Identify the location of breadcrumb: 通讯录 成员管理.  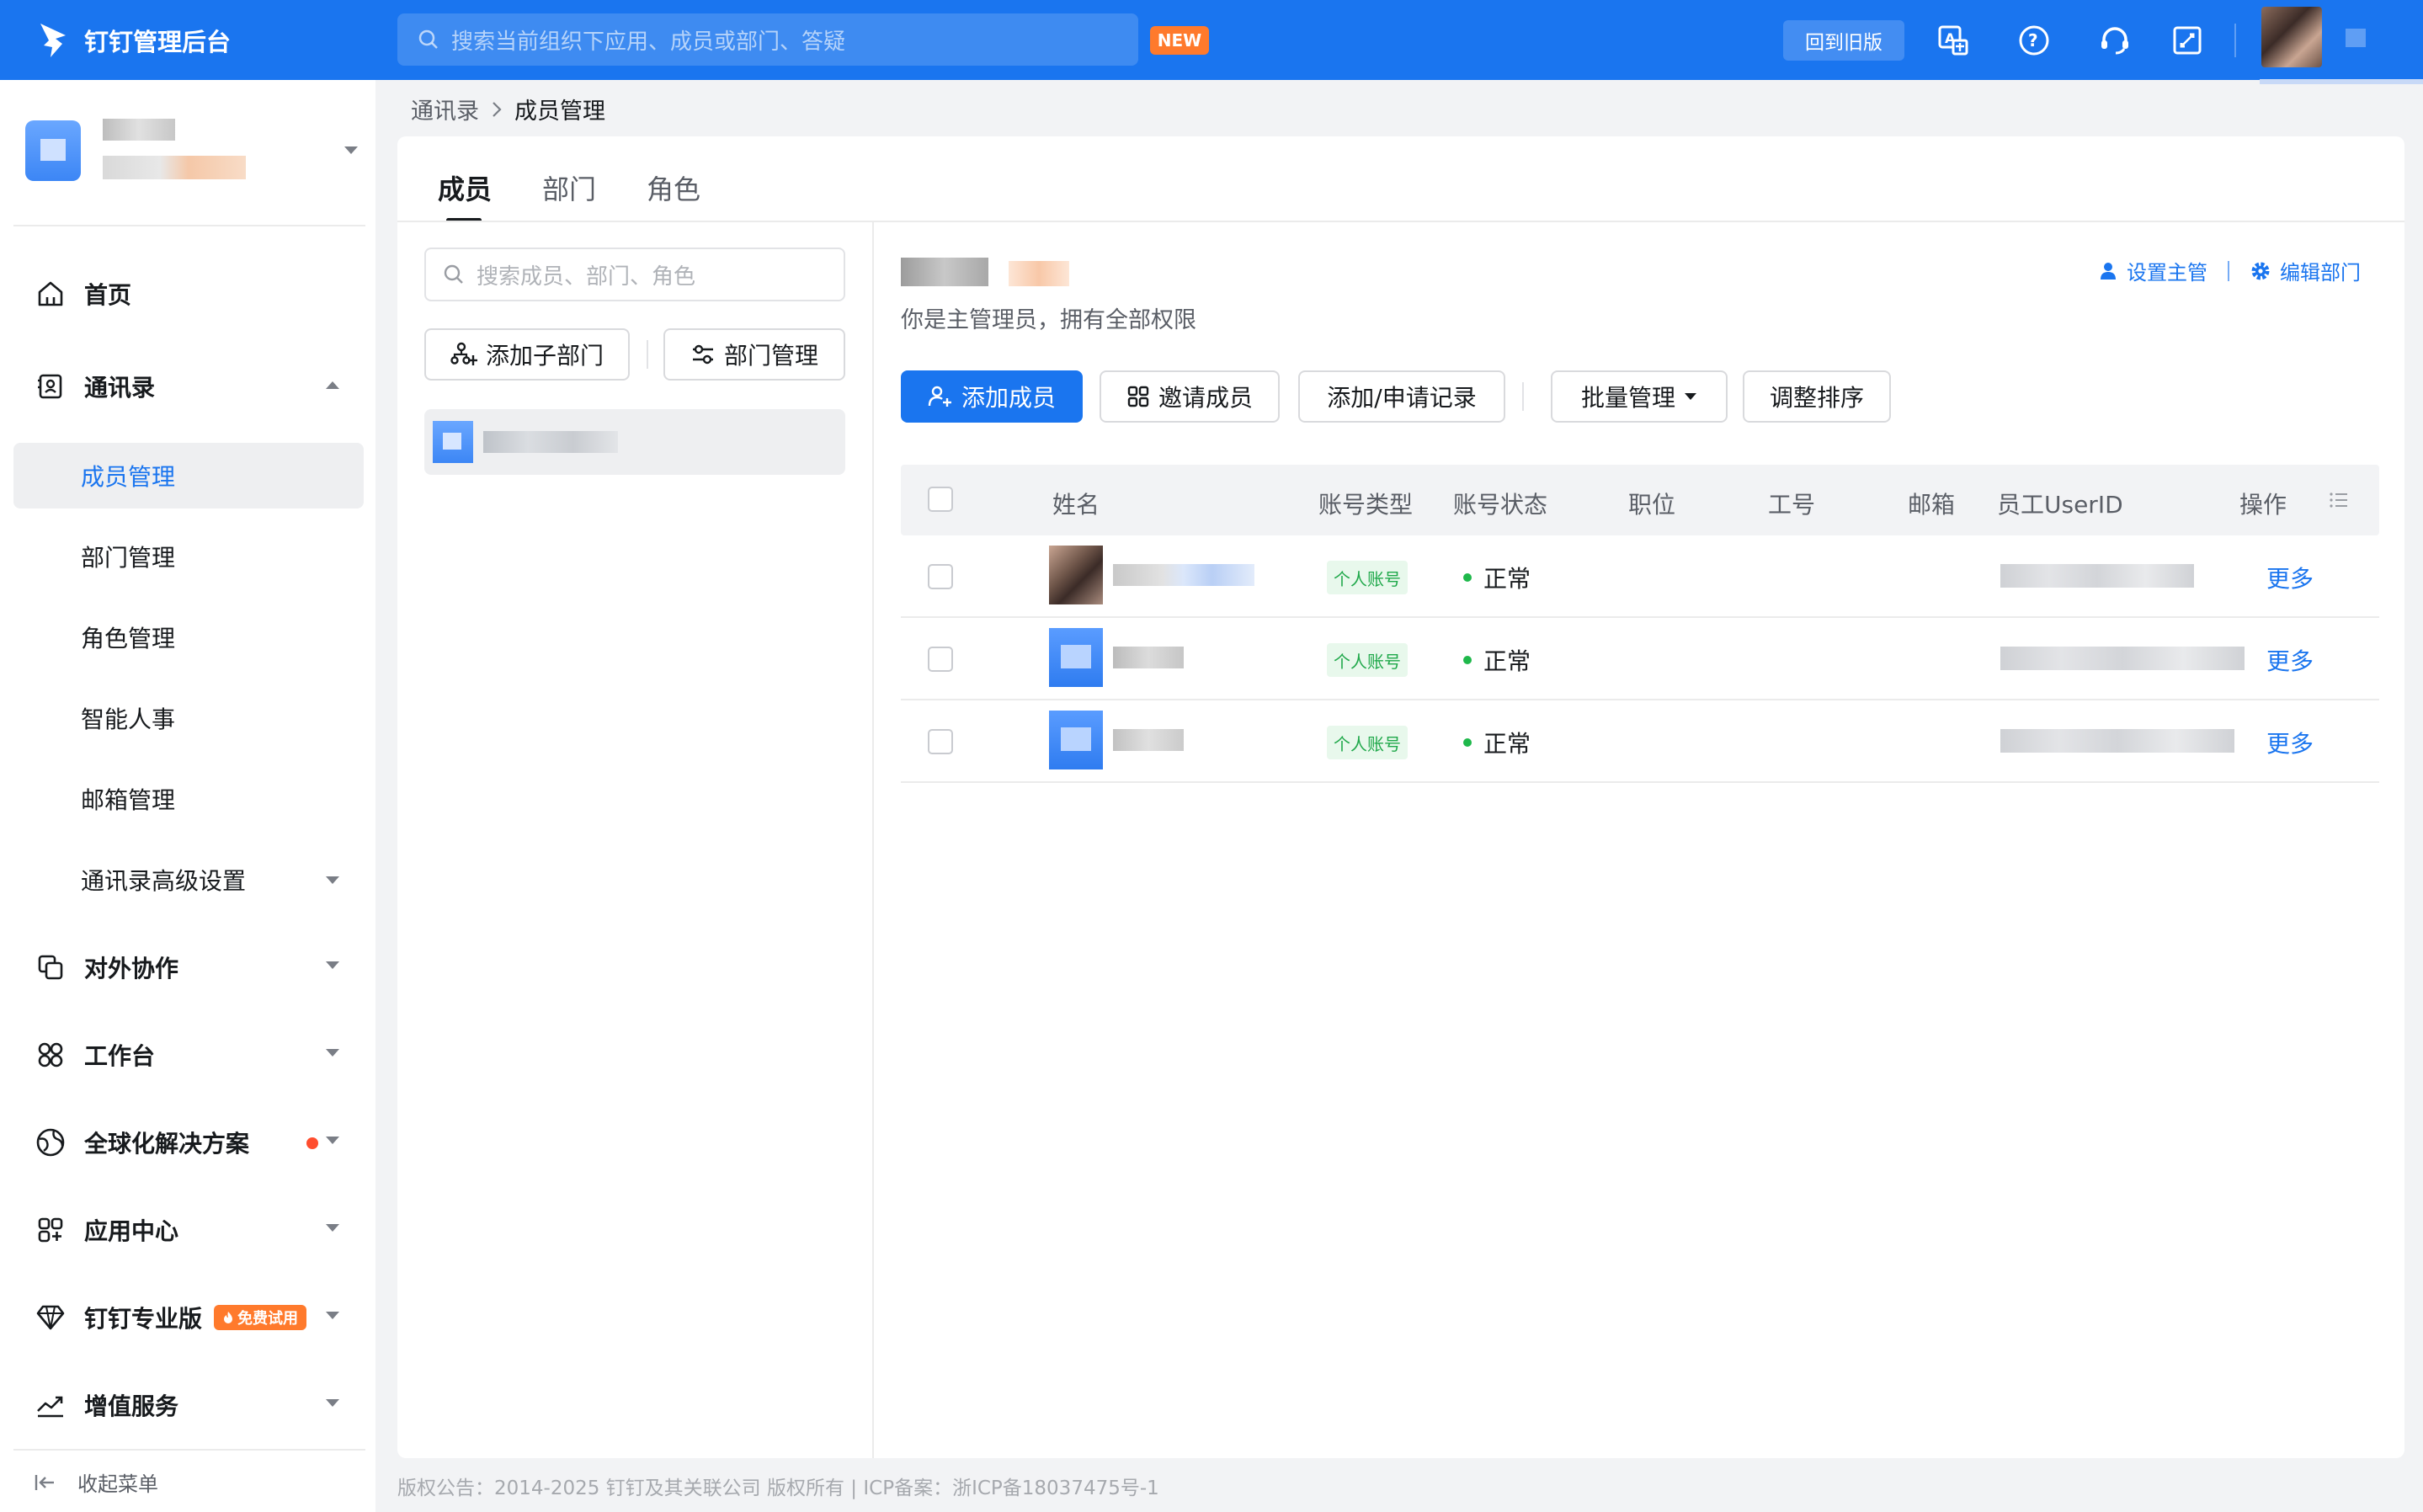
(508, 109).